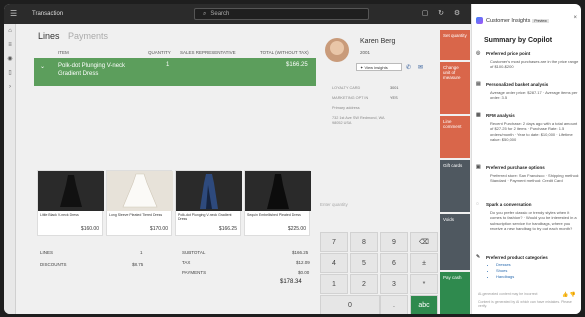  What do you see at coordinates (424, 263) in the screenshot?
I see `plus-minus-key: ±` at bounding box center [424, 263].